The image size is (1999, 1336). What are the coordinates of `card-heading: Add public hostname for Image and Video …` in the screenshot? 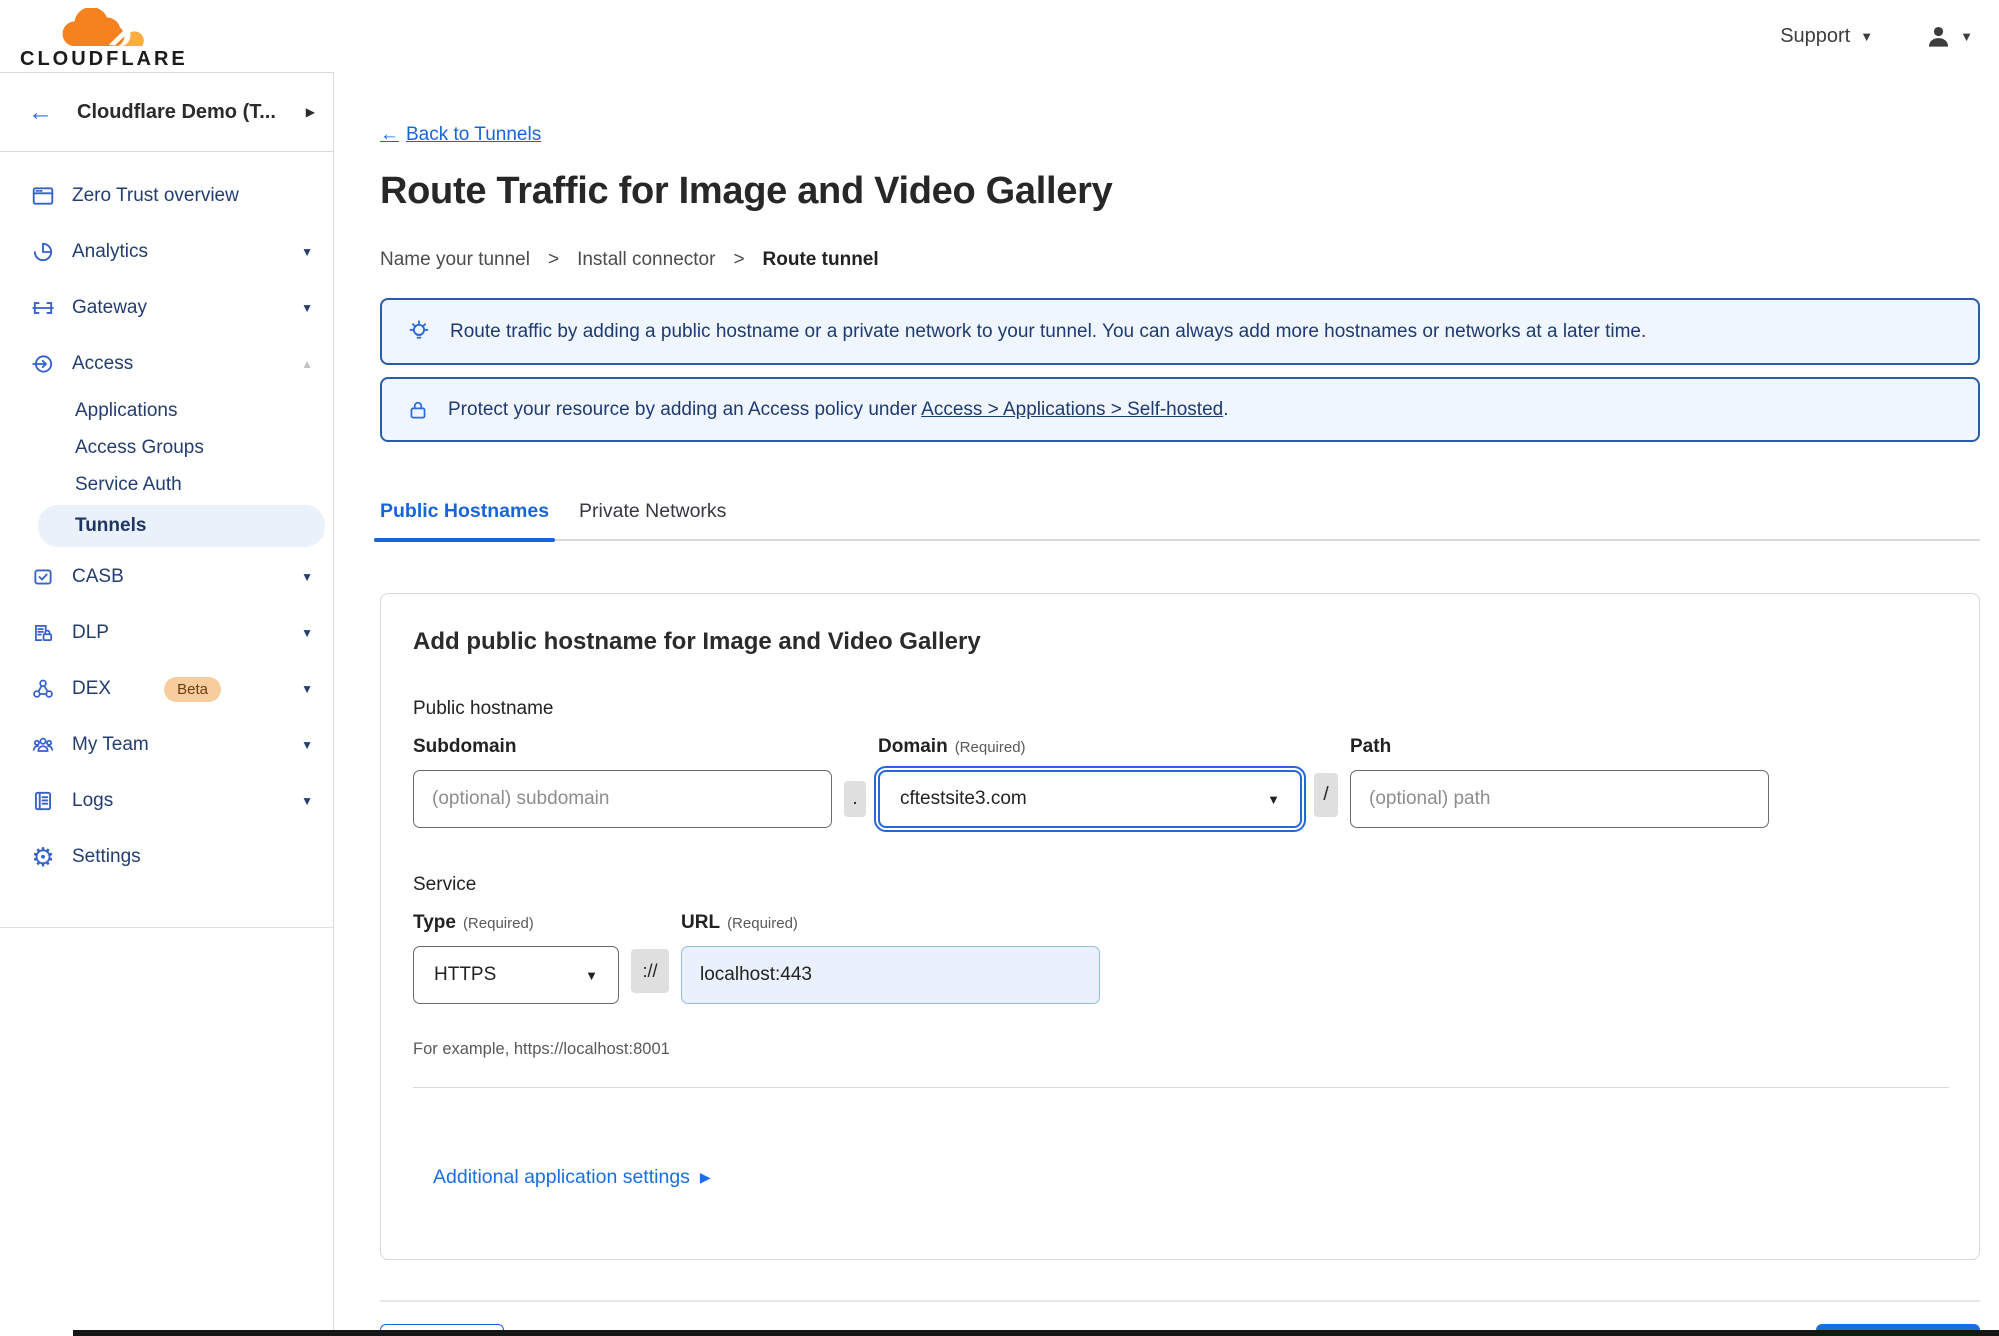 It's located at (697, 641).